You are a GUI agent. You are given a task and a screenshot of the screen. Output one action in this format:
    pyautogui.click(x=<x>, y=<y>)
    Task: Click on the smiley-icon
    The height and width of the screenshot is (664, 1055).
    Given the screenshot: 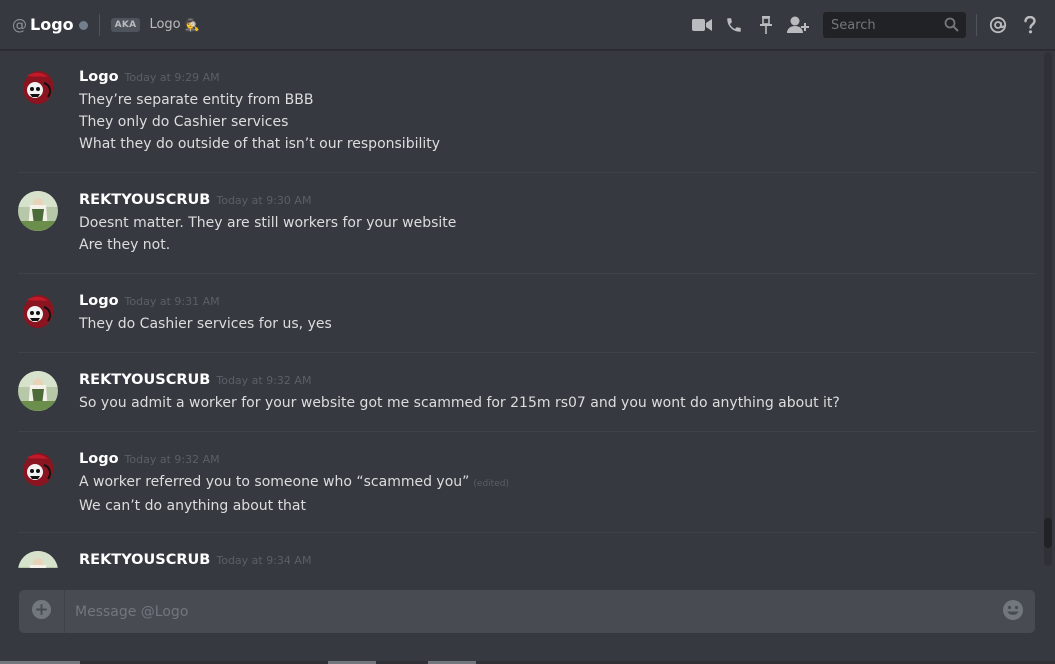 What is the action you would take?
    pyautogui.click(x=1013, y=612)
    